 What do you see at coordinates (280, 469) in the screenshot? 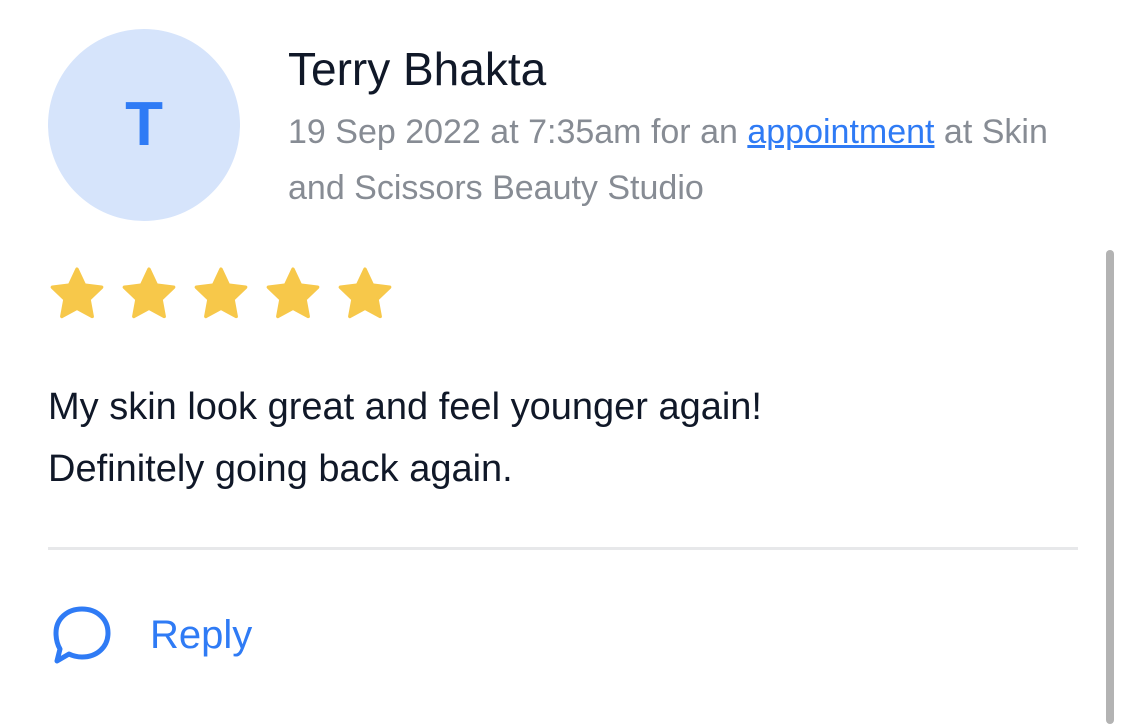
I see `review-text-line: Definitely going back again.` at bounding box center [280, 469].